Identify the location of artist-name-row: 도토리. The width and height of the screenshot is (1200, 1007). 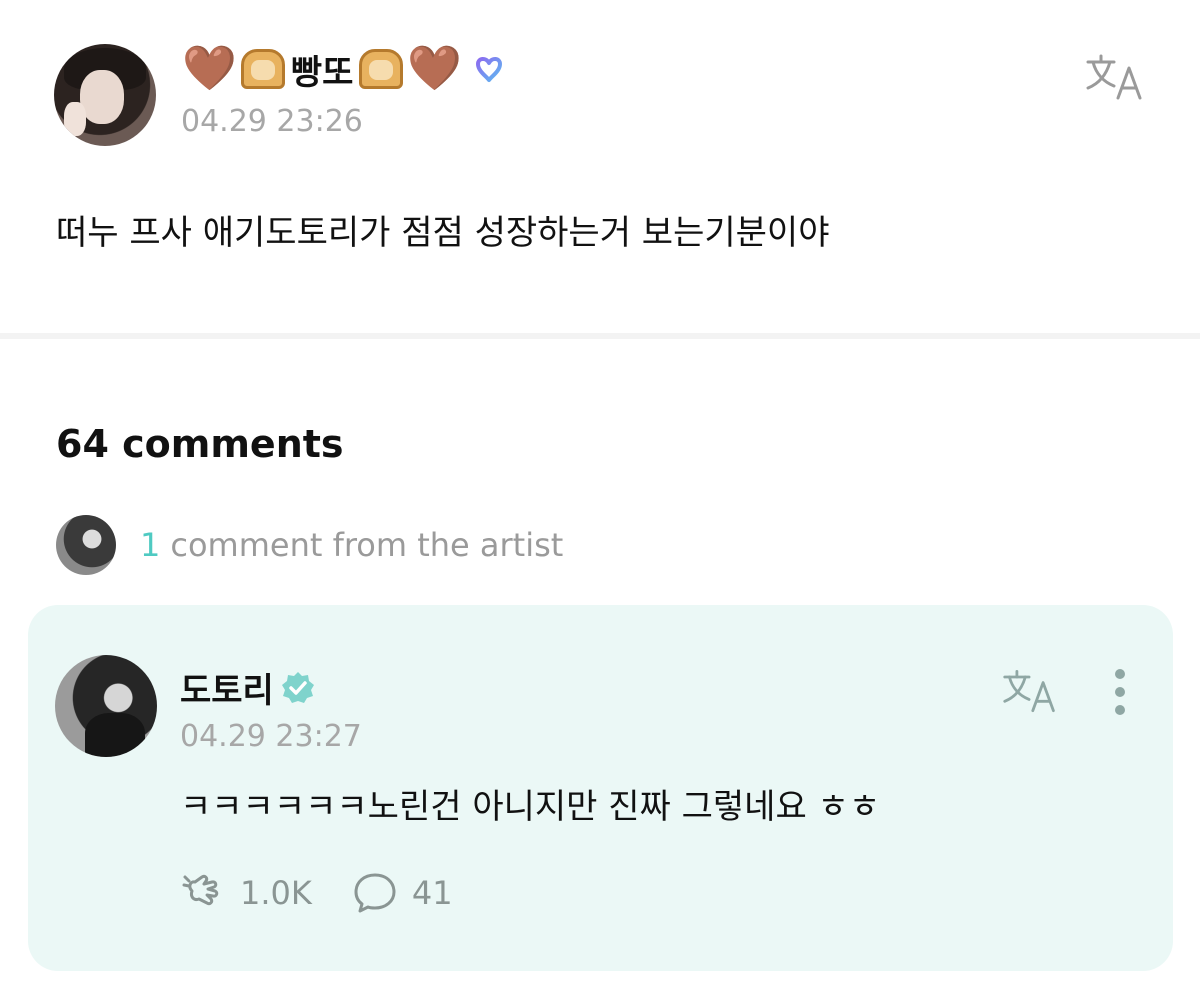
(248, 687).